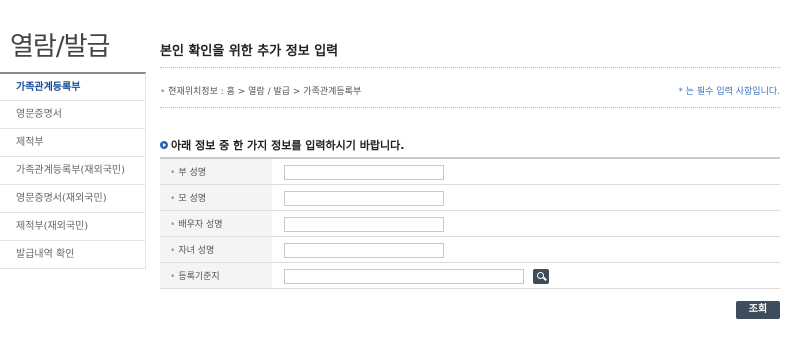 This screenshot has width=800, height=348. What do you see at coordinates (541, 276) in the screenshot?
I see `address-search-button` at bounding box center [541, 276].